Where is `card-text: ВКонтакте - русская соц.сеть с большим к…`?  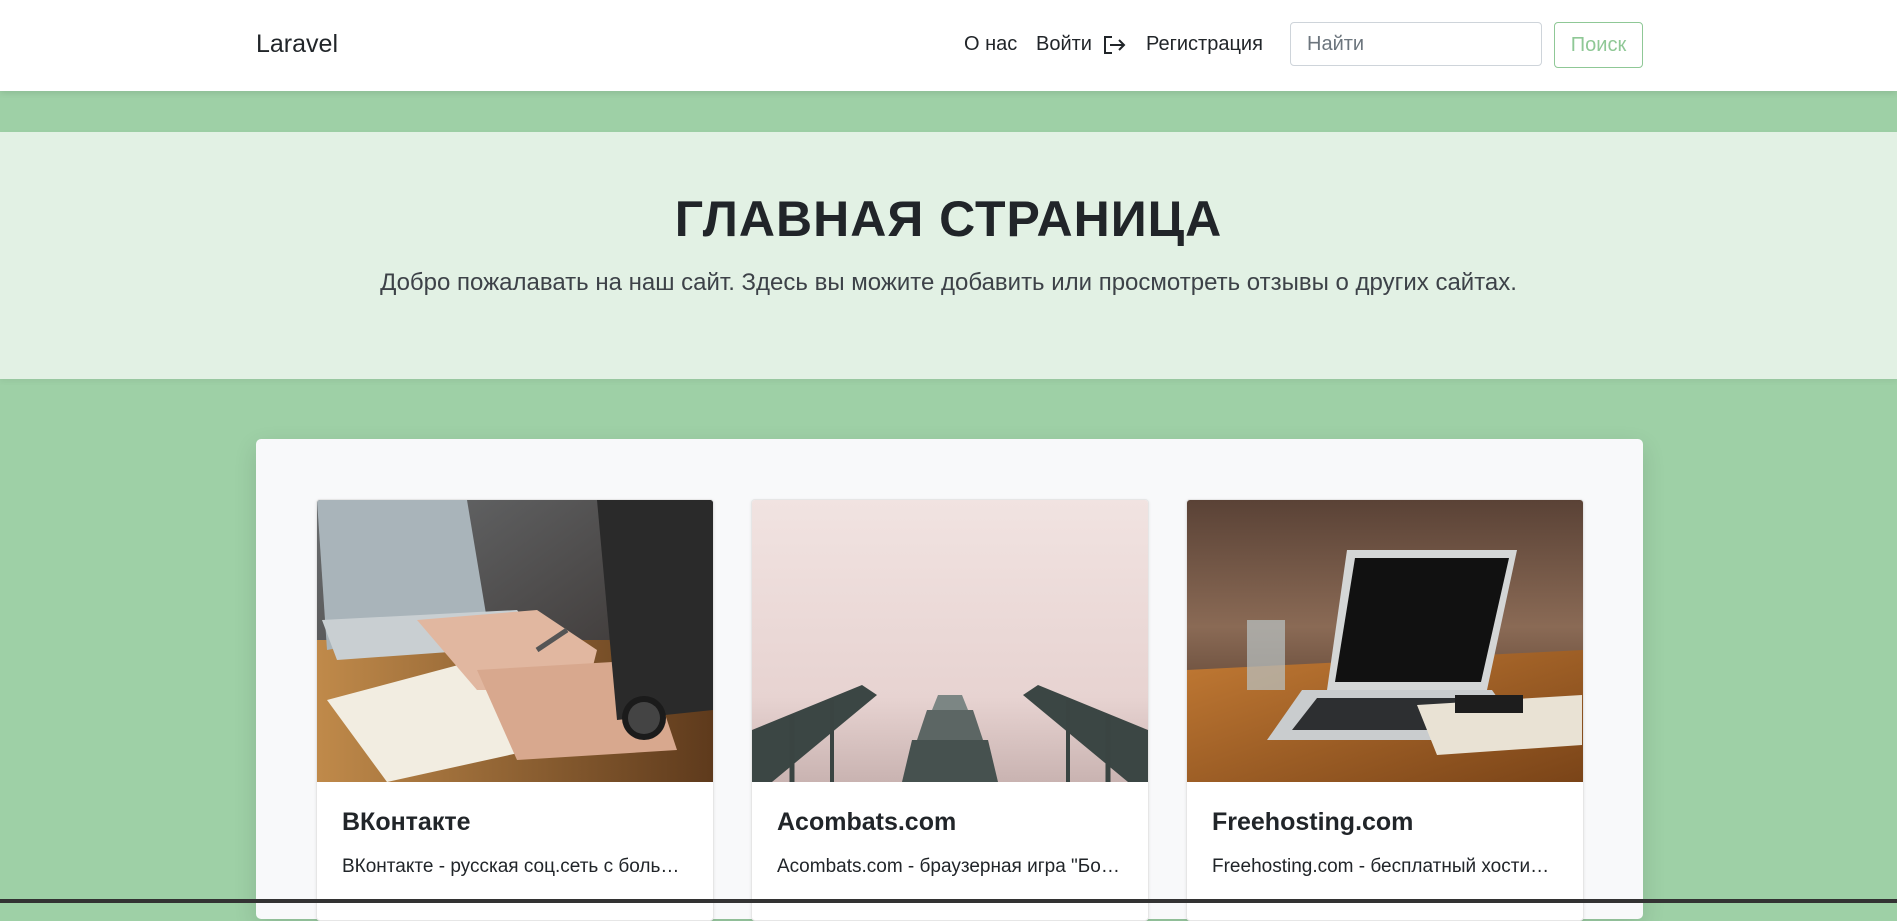
card-text: ВКонтакте - русская соц.сеть с большим к… is located at coordinates (515, 866).